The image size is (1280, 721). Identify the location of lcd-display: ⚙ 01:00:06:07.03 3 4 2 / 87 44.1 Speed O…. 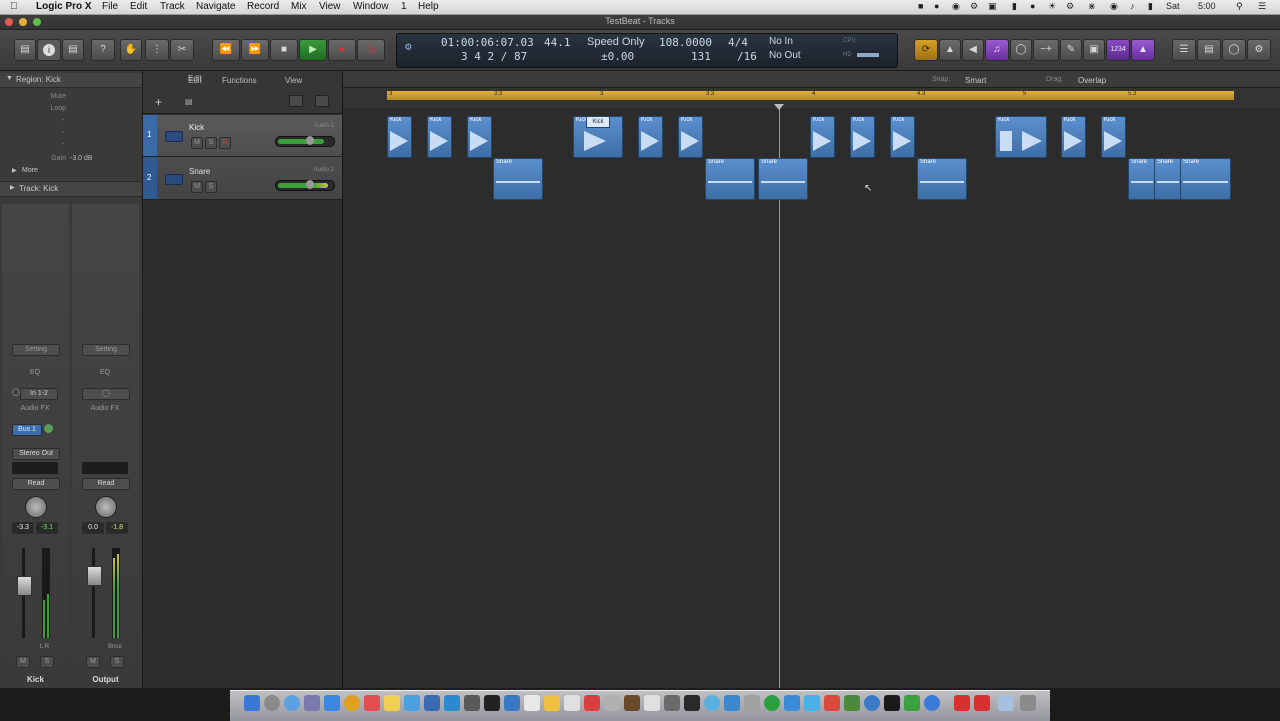
(647, 50).